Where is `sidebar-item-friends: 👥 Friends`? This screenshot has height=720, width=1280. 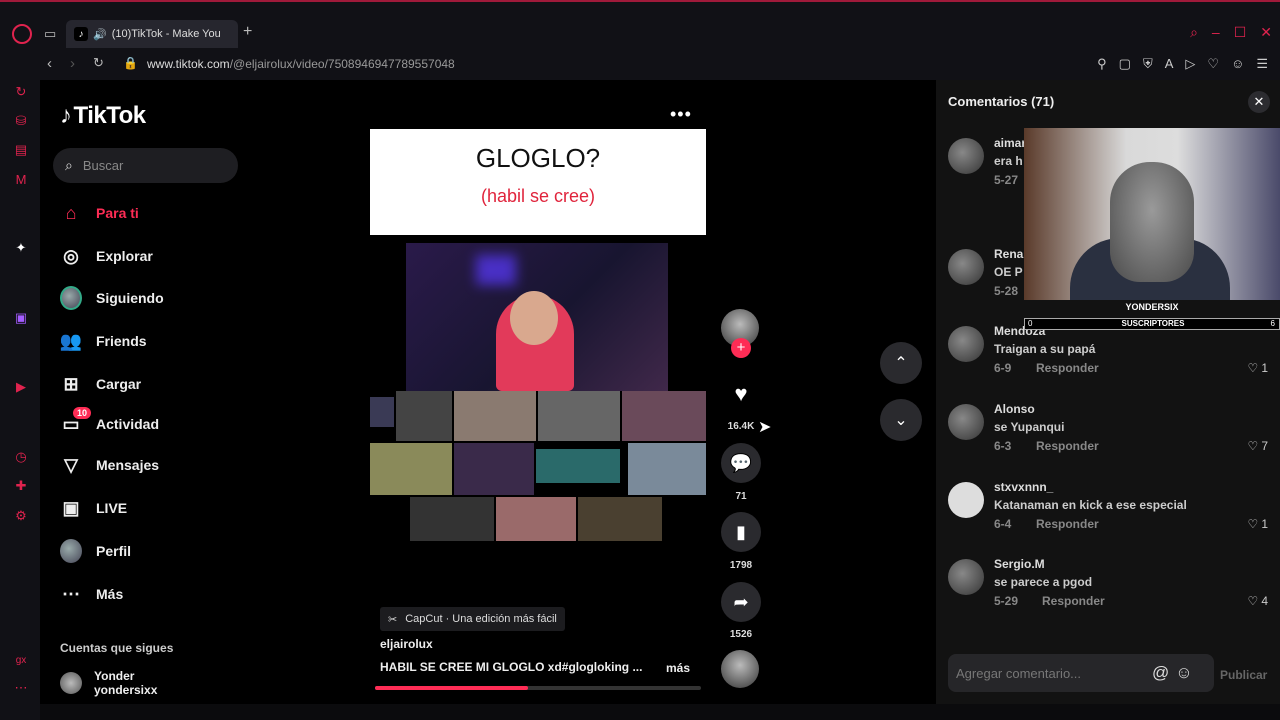 sidebar-item-friends: 👥 Friends is located at coordinates (103, 341).